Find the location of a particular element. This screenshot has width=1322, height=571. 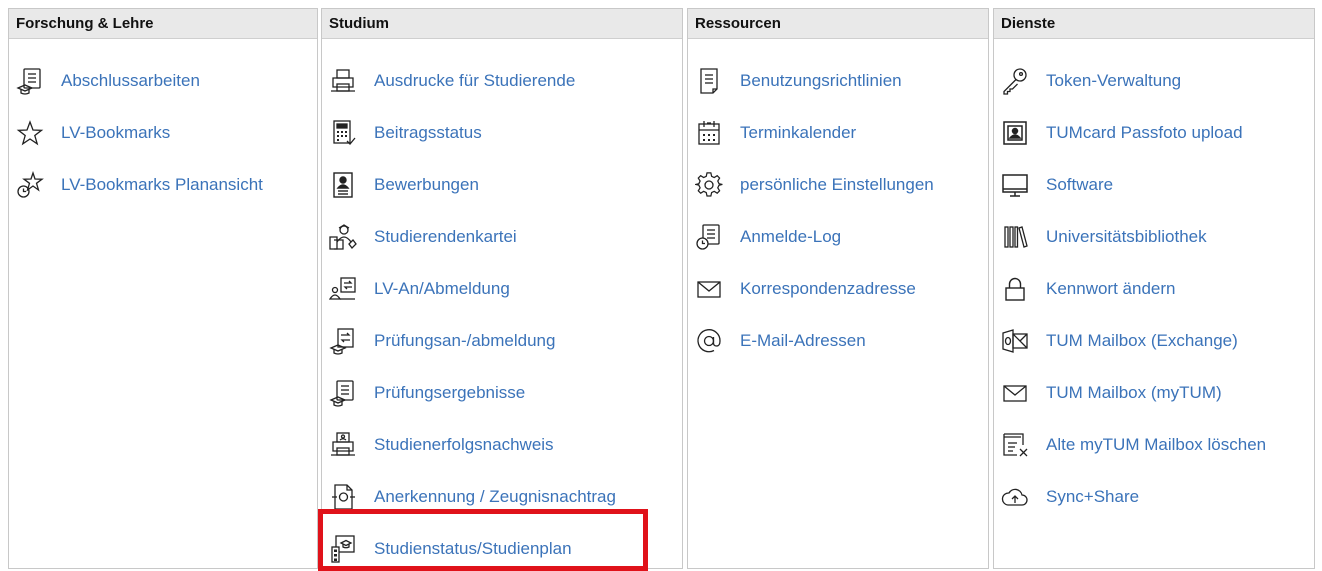

link-terminkalender: Terminkalender is located at coordinates (772, 133).